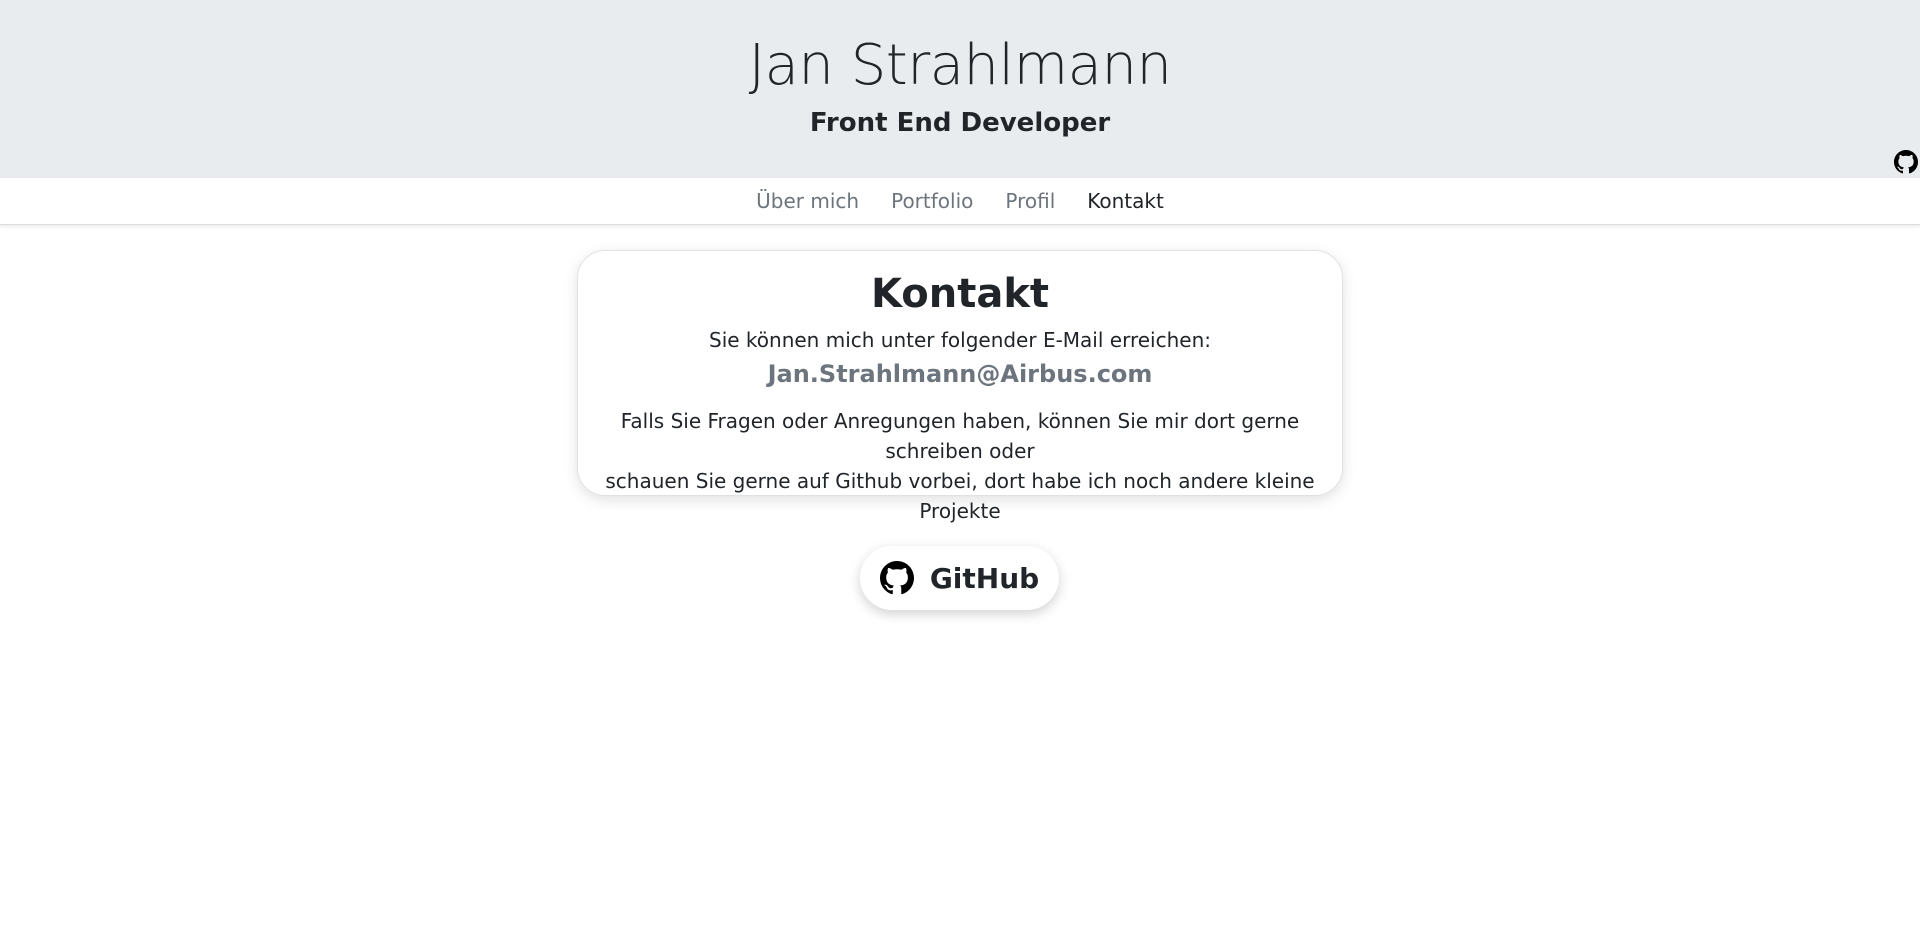  What do you see at coordinates (807, 201) in the screenshot?
I see `nav-link-ueber-mich: Über mich` at bounding box center [807, 201].